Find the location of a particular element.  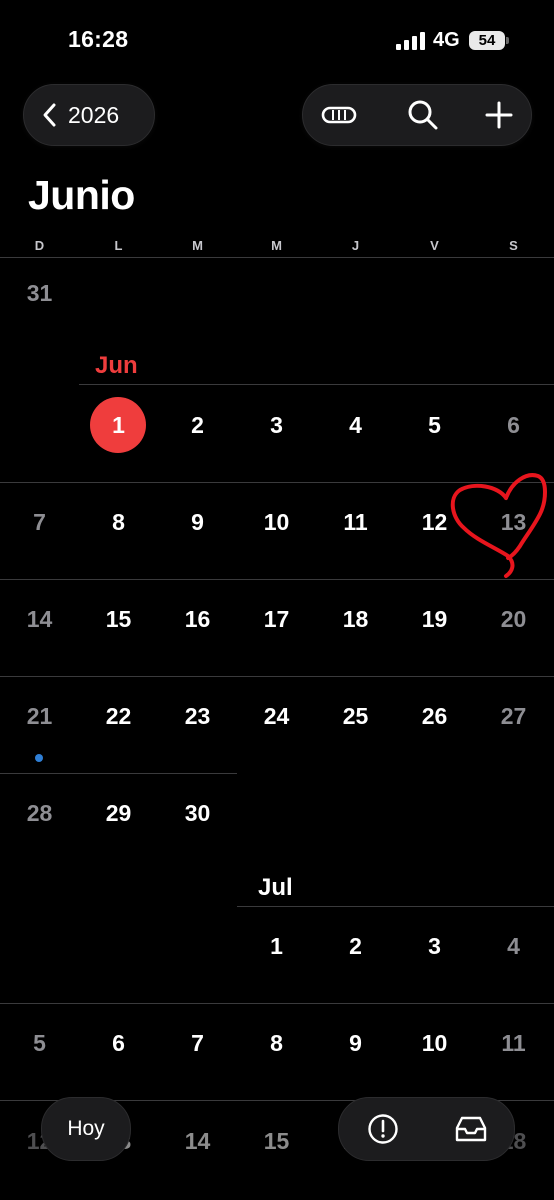

battery-icon: 54 is located at coordinates (487, 40).